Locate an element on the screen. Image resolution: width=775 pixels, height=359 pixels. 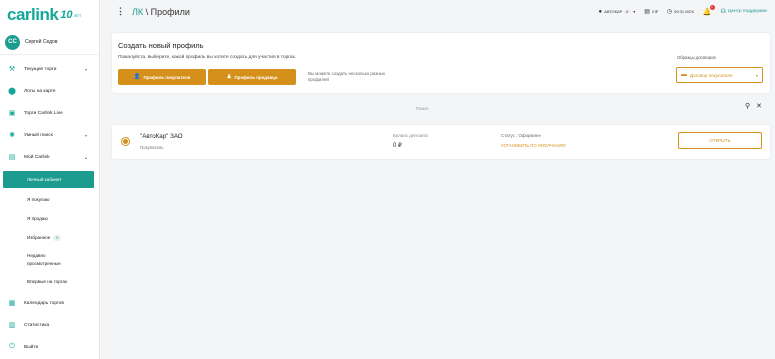
sidebar-subitem-recent: Недавно просмотренные is located at coordinates (37, 259).